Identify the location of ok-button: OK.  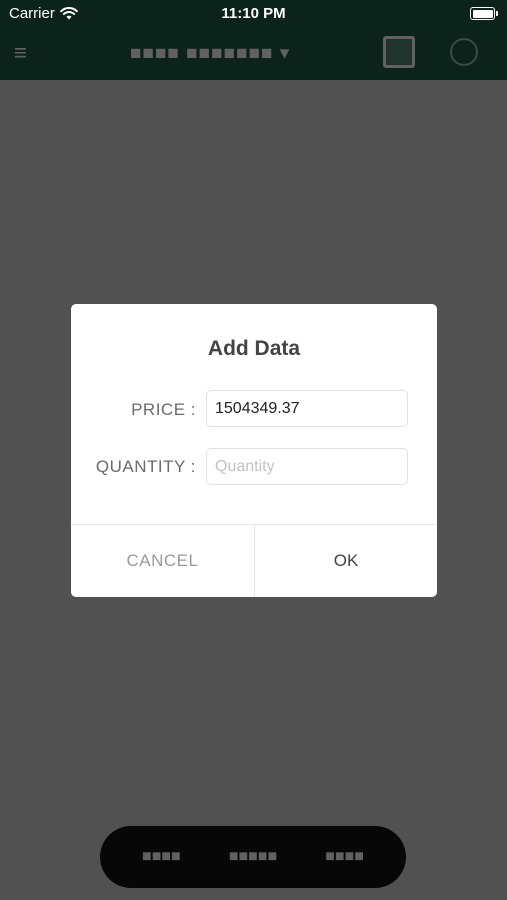
(346, 561).